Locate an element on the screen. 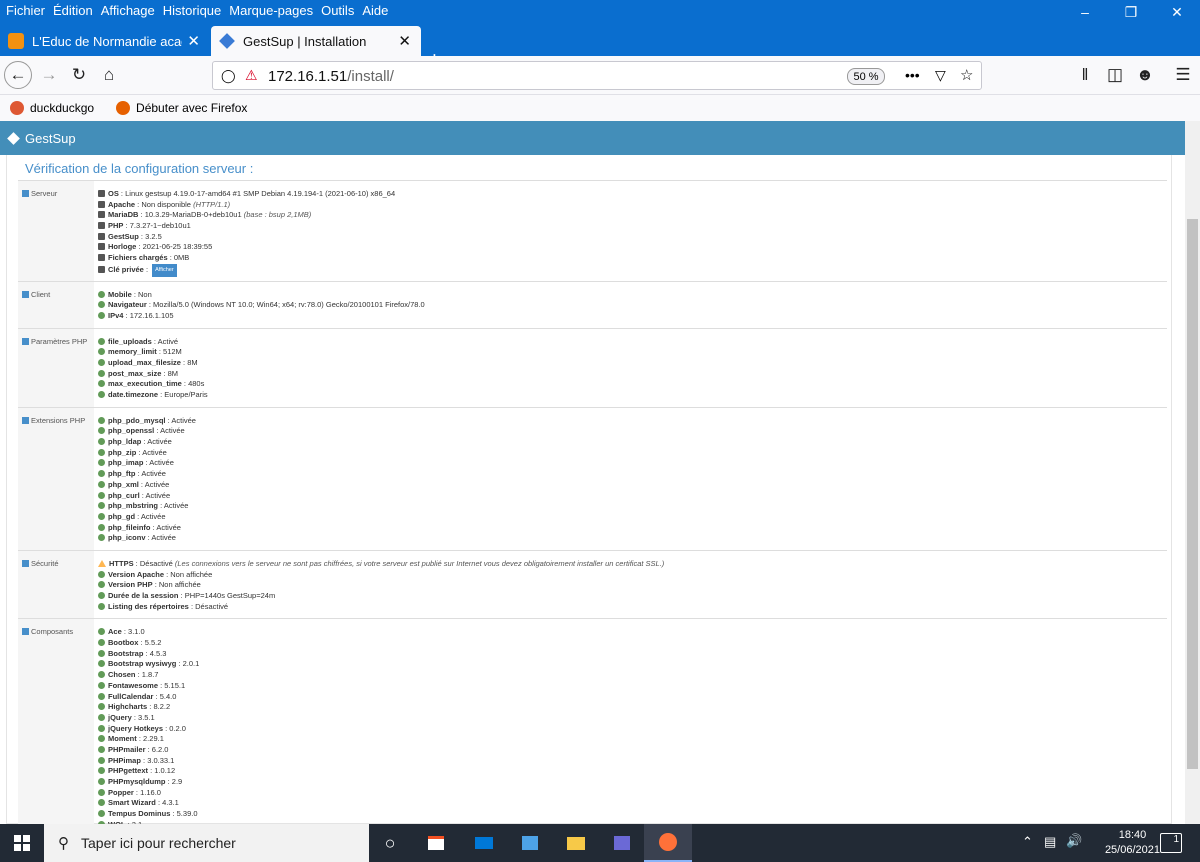 Image resolution: width=1200 pixels, height=862 pixels. chevron-up-icon: ⌃ is located at coordinates (1027, 842).